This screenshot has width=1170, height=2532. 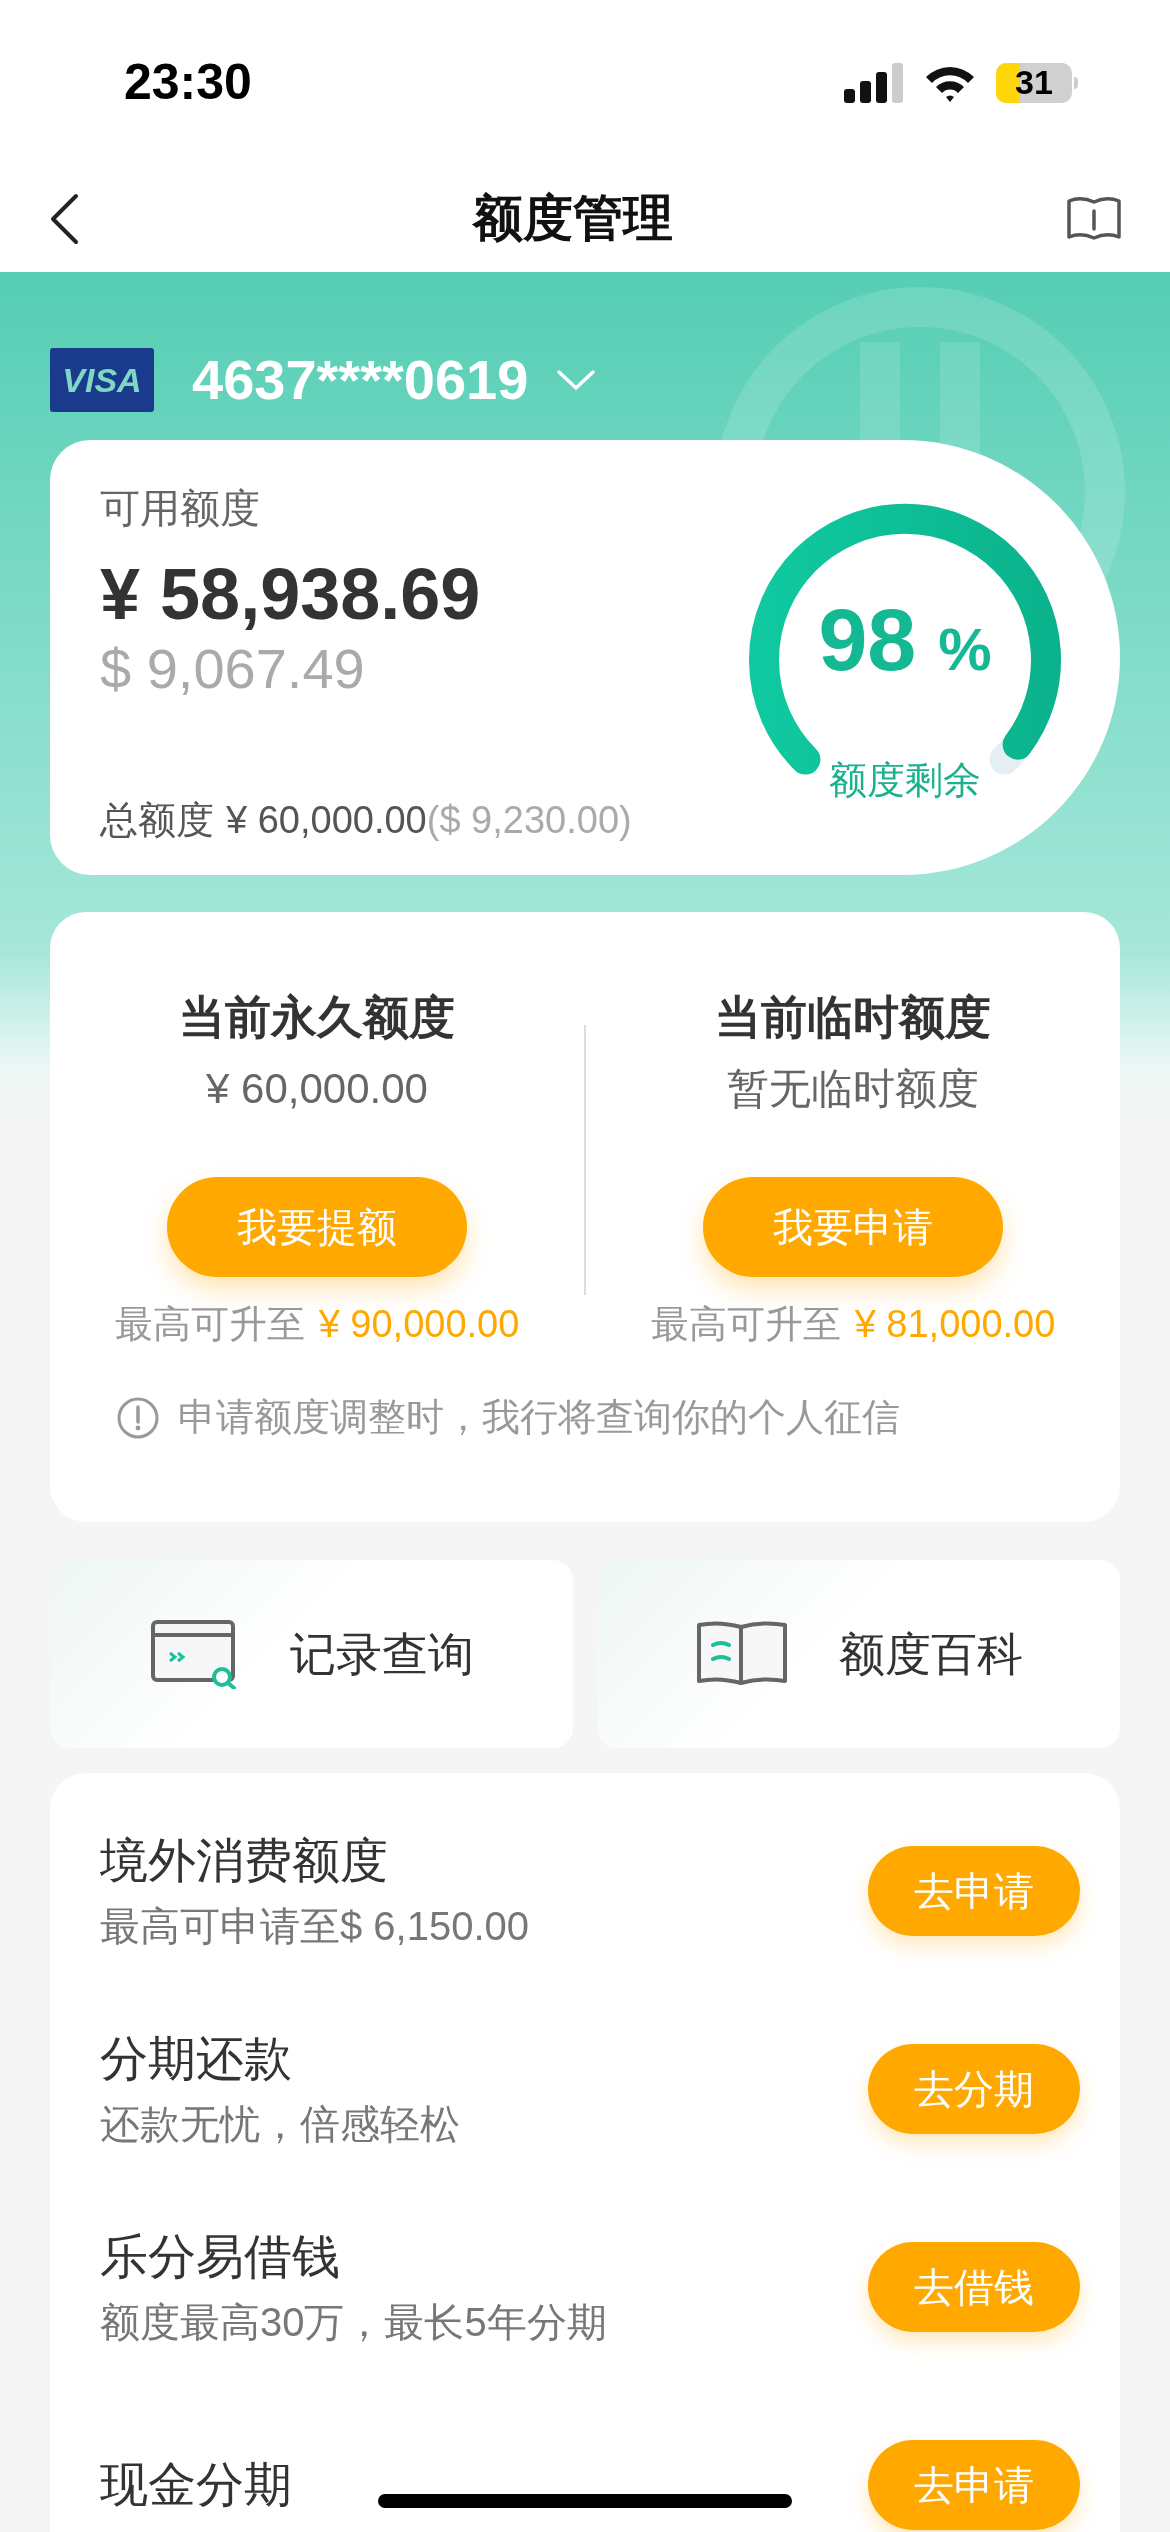 What do you see at coordinates (244, 1861) in the screenshot?
I see `service-title: 境外消费额度` at bounding box center [244, 1861].